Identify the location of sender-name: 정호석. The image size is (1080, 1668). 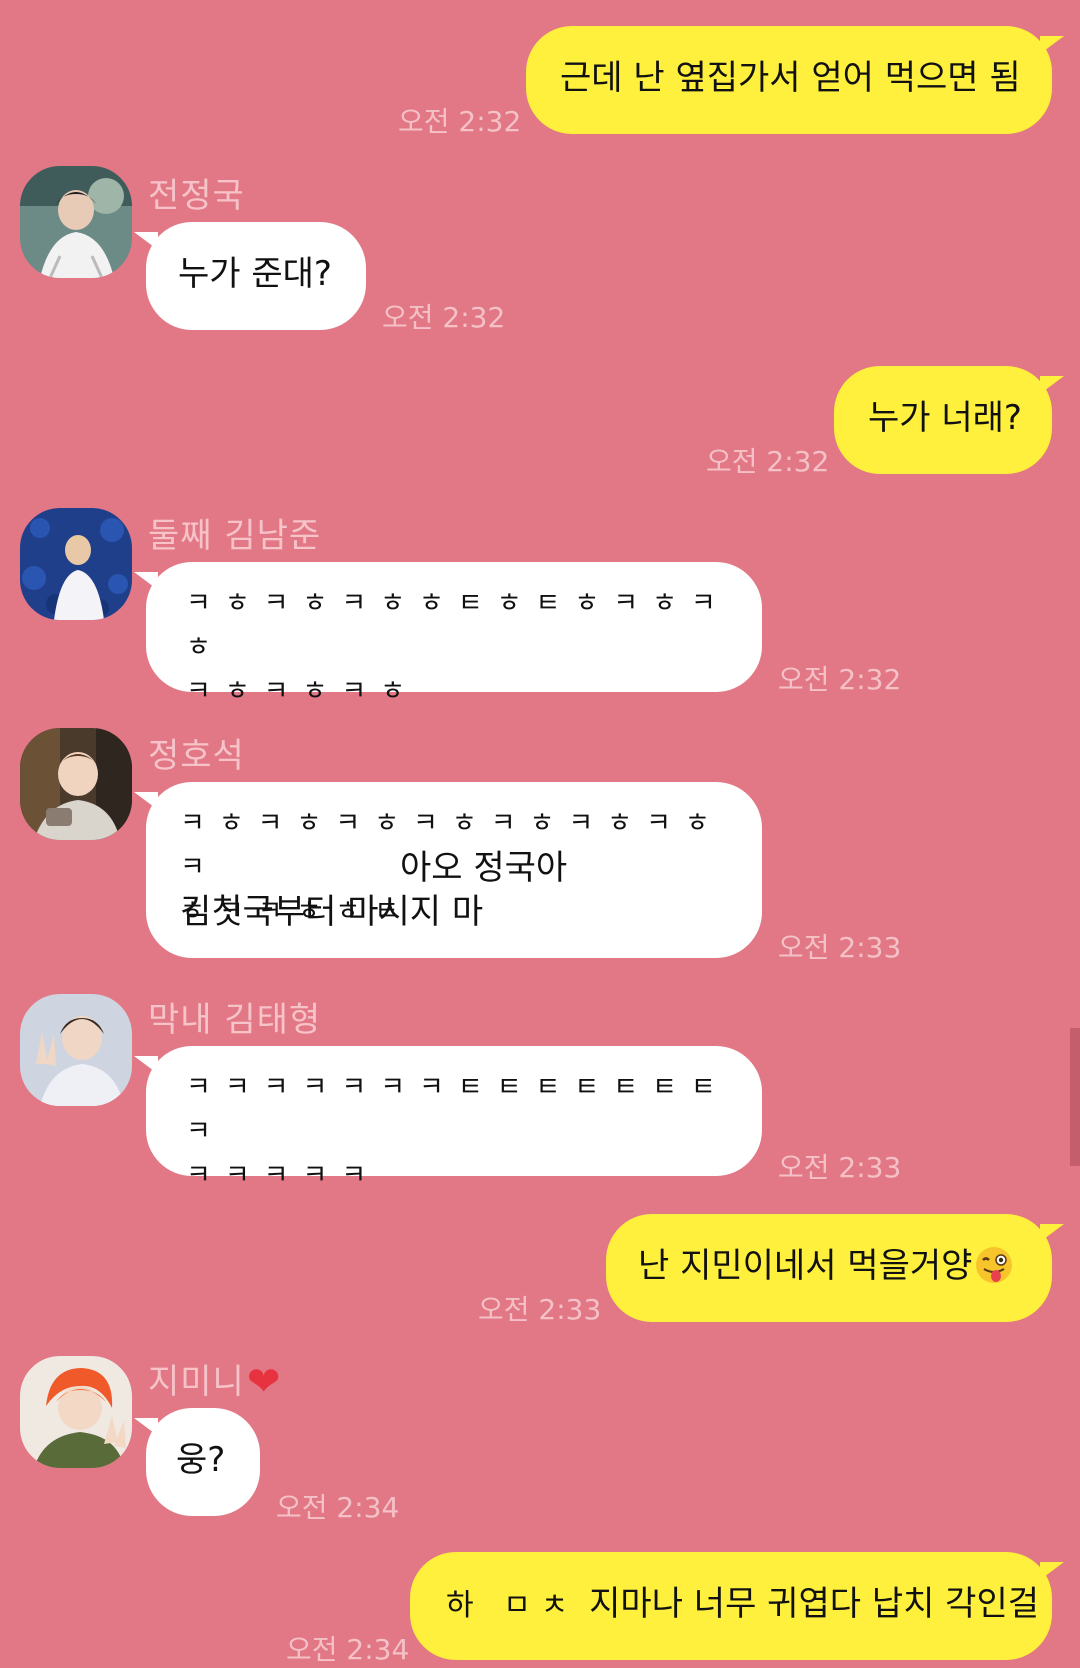
(196, 756).